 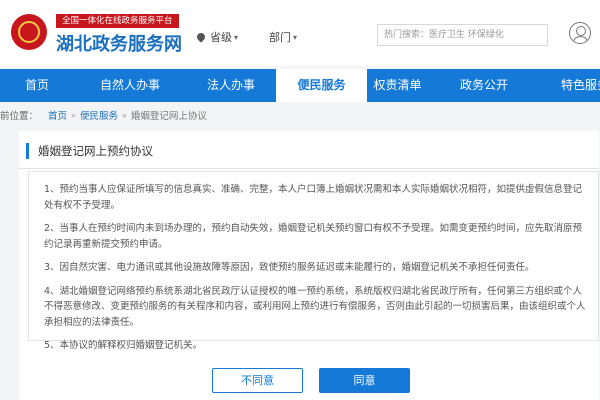 I want to click on nav-responsibility-list: 权责清单, so click(x=397, y=85).